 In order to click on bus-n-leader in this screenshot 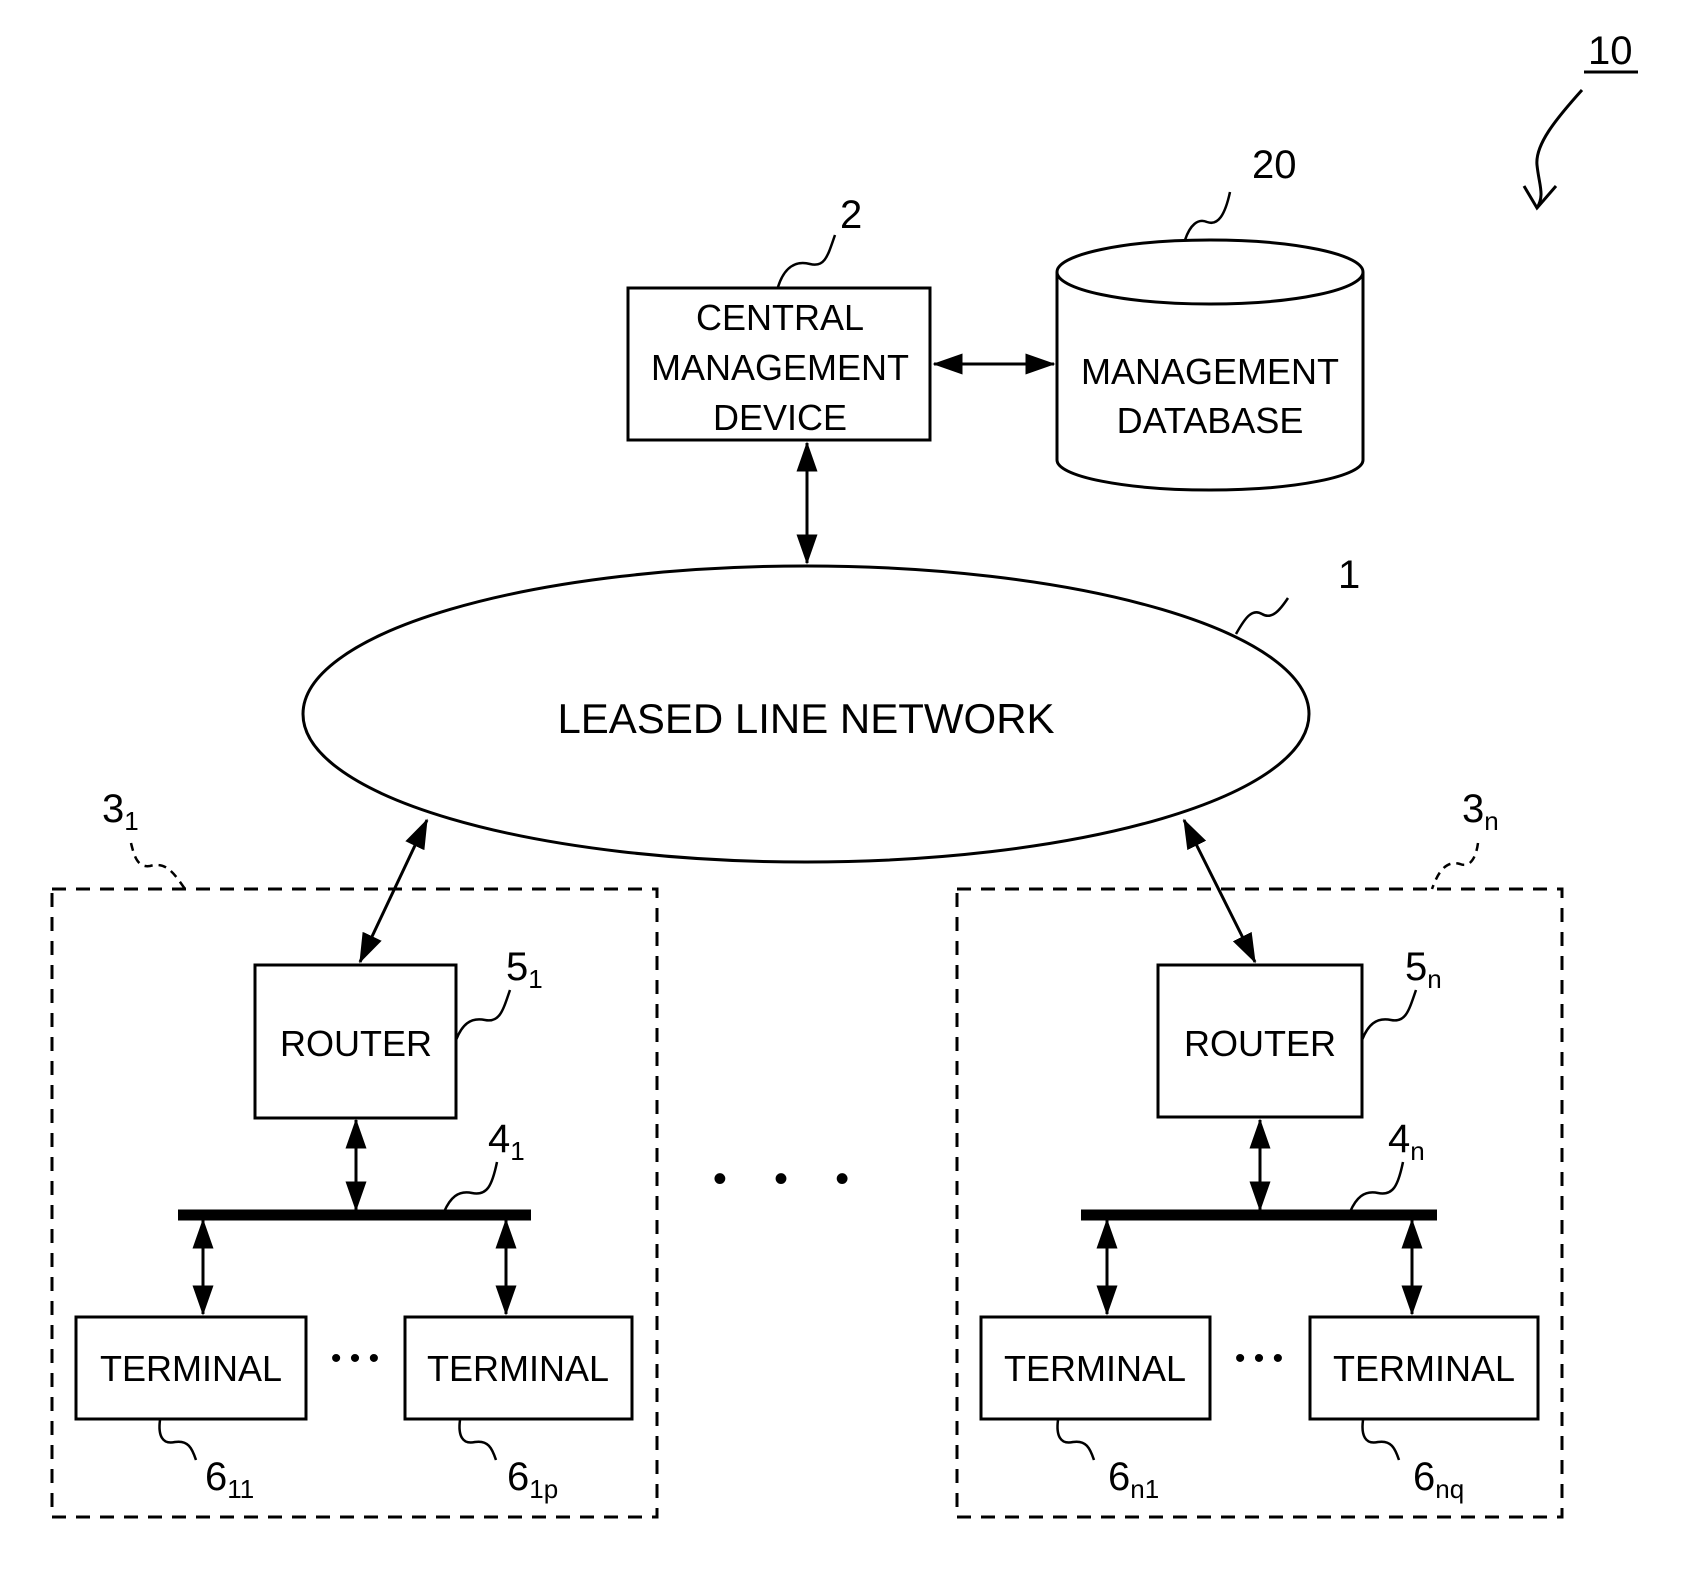, I will do `click(1376, 1187)`.